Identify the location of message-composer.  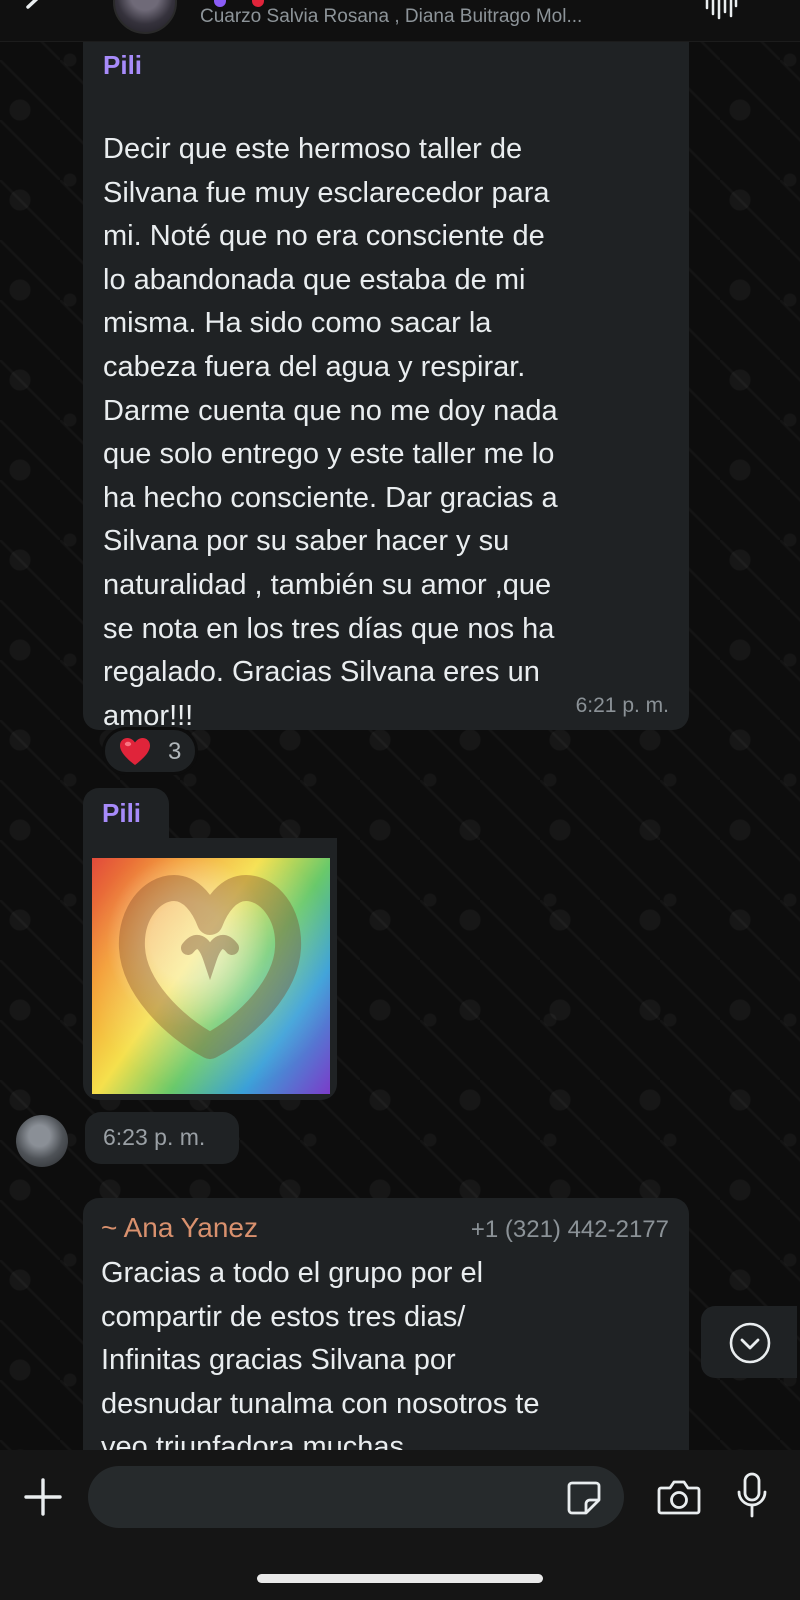
(400, 1525).